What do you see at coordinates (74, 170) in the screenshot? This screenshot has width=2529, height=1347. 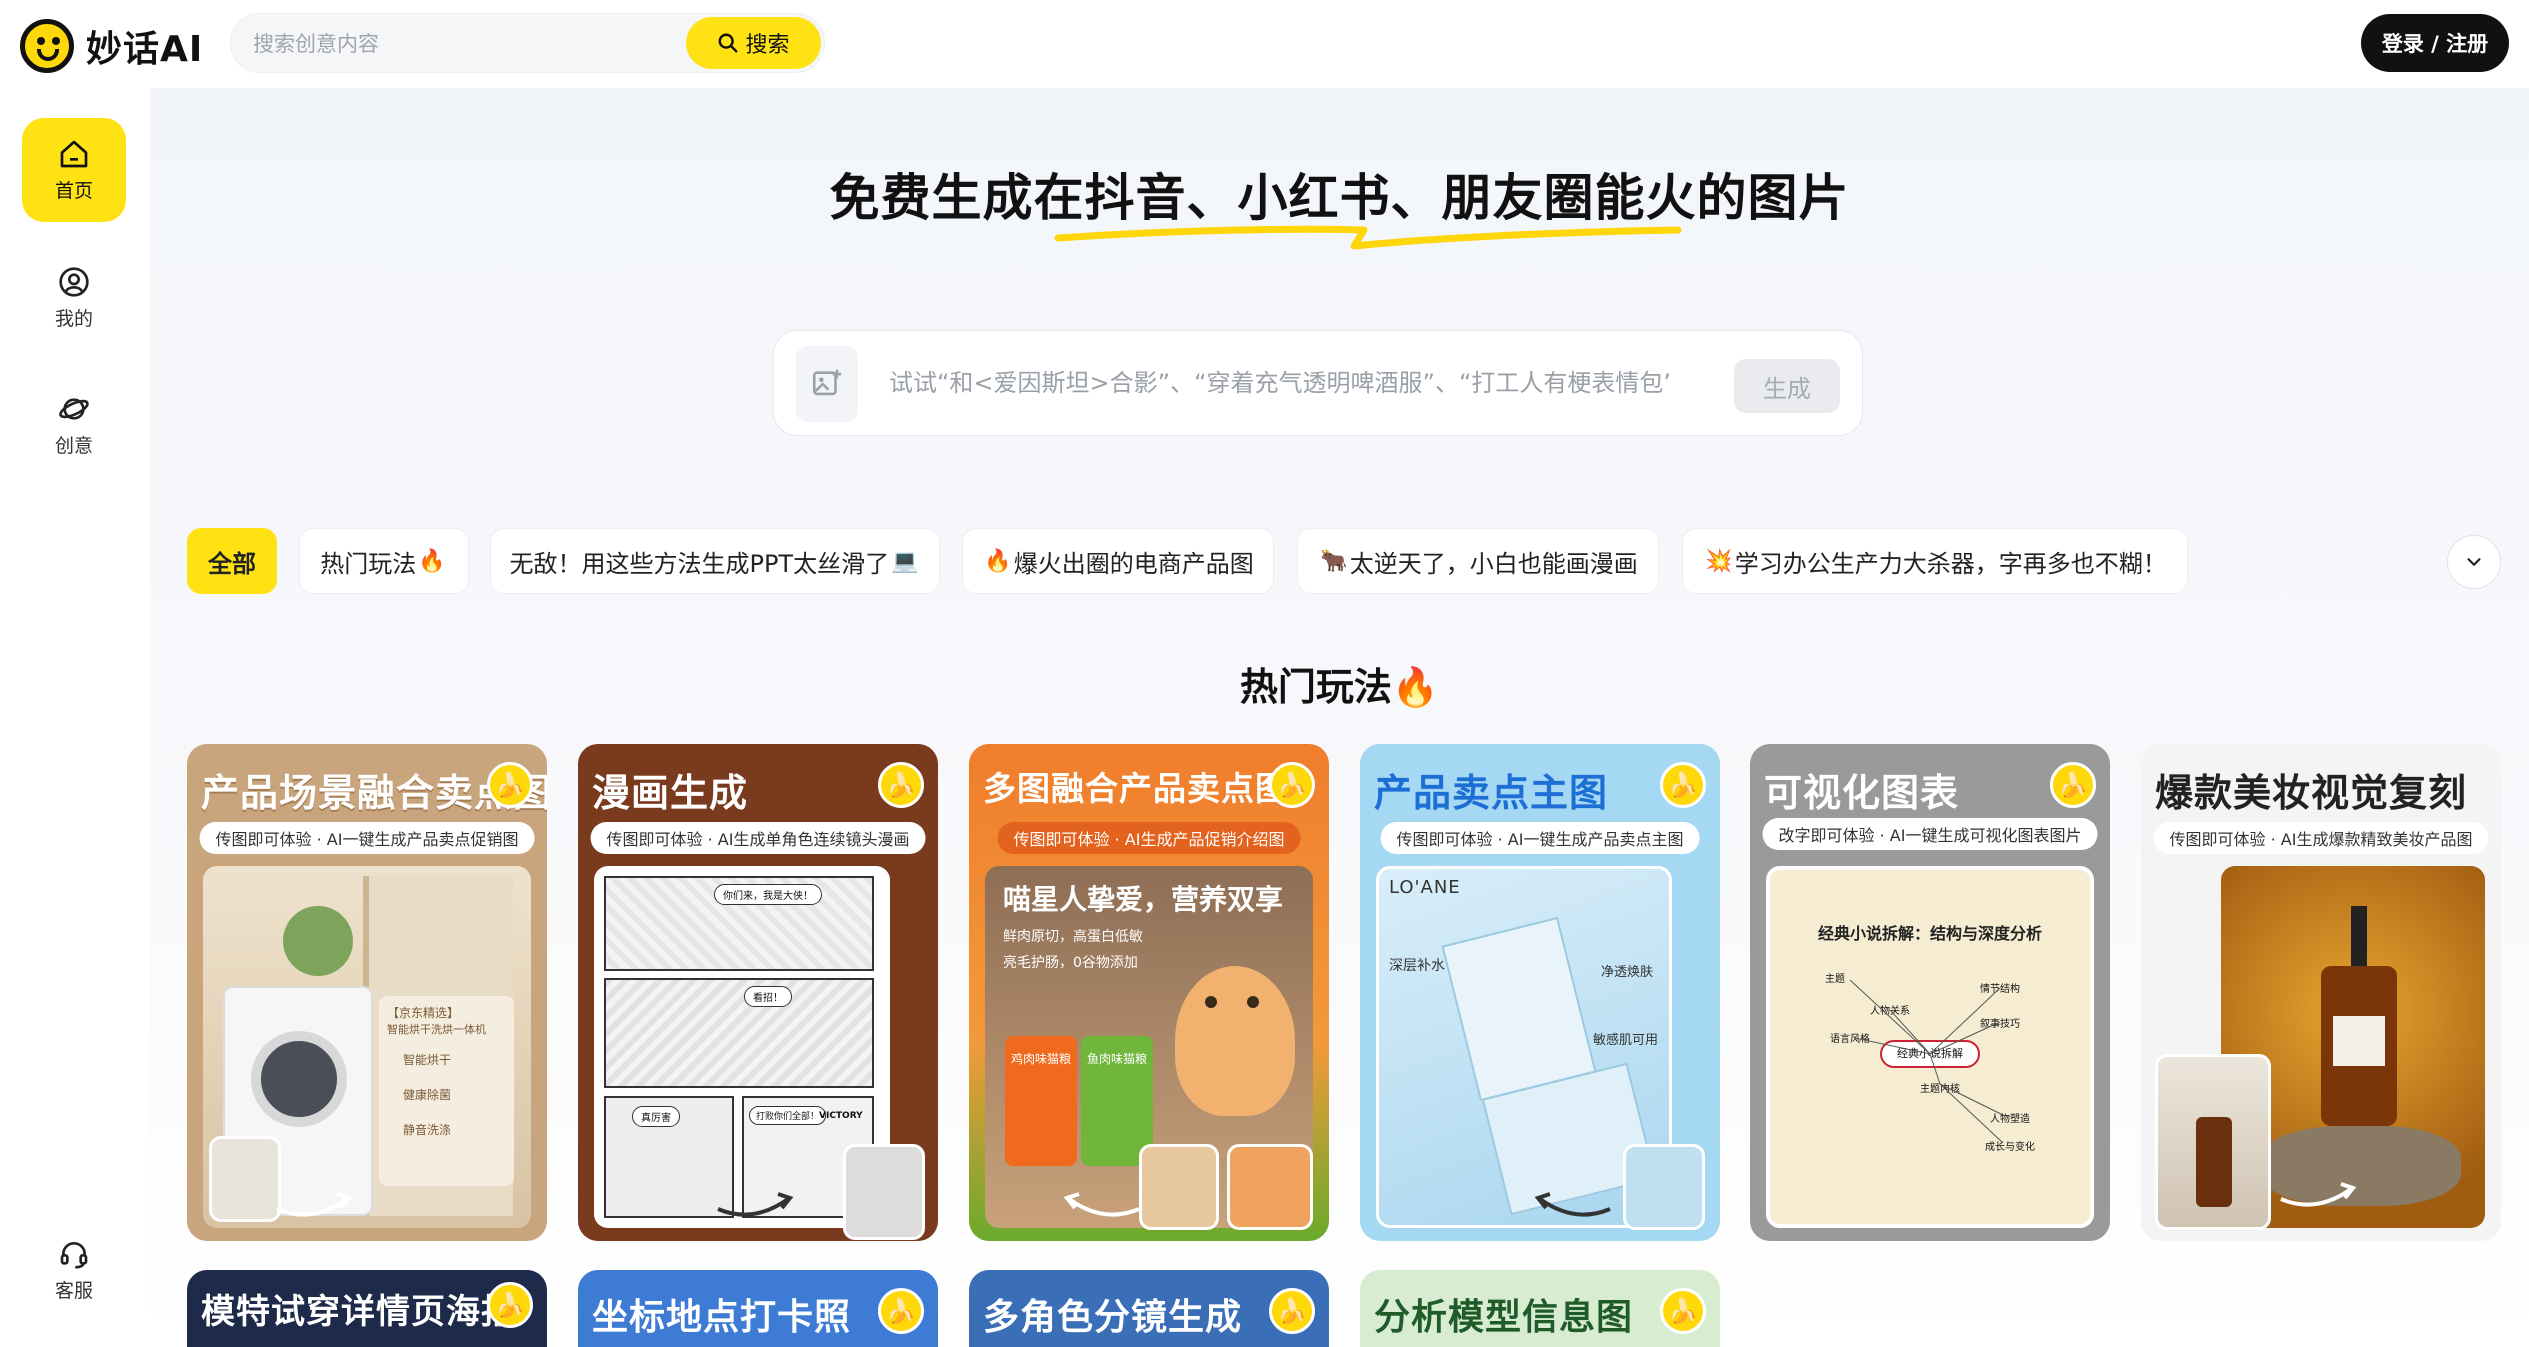 I see `sidebar-item-home: 首页` at bounding box center [74, 170].